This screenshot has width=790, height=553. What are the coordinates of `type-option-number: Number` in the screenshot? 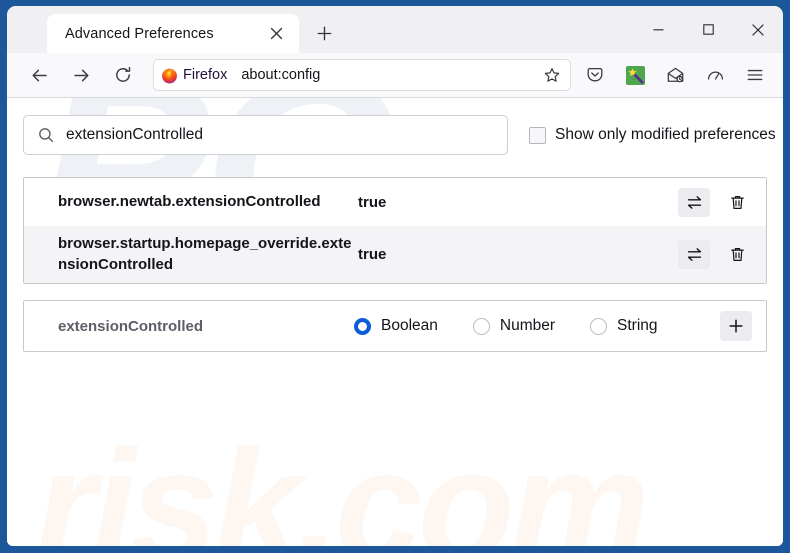 It's located at (514, 326).